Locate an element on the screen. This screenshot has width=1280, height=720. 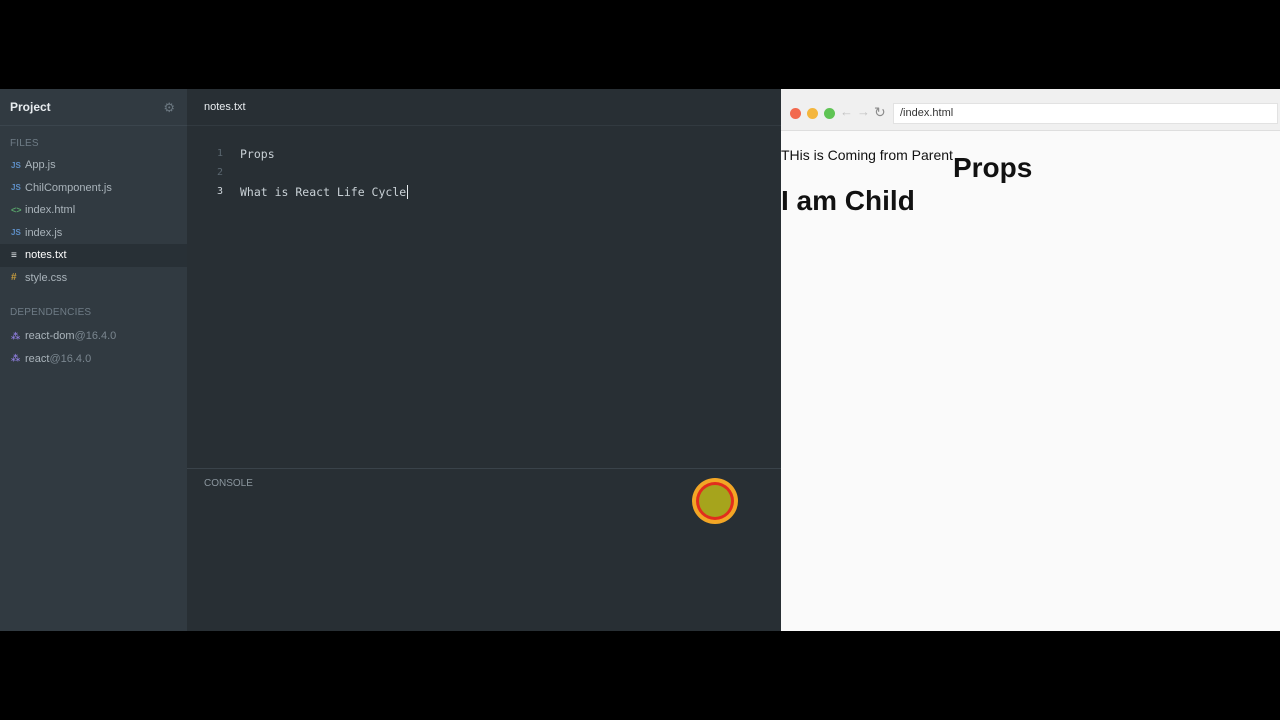
code-line-current: 3 What is React Life Cycle is located at coordinates (484, 191).